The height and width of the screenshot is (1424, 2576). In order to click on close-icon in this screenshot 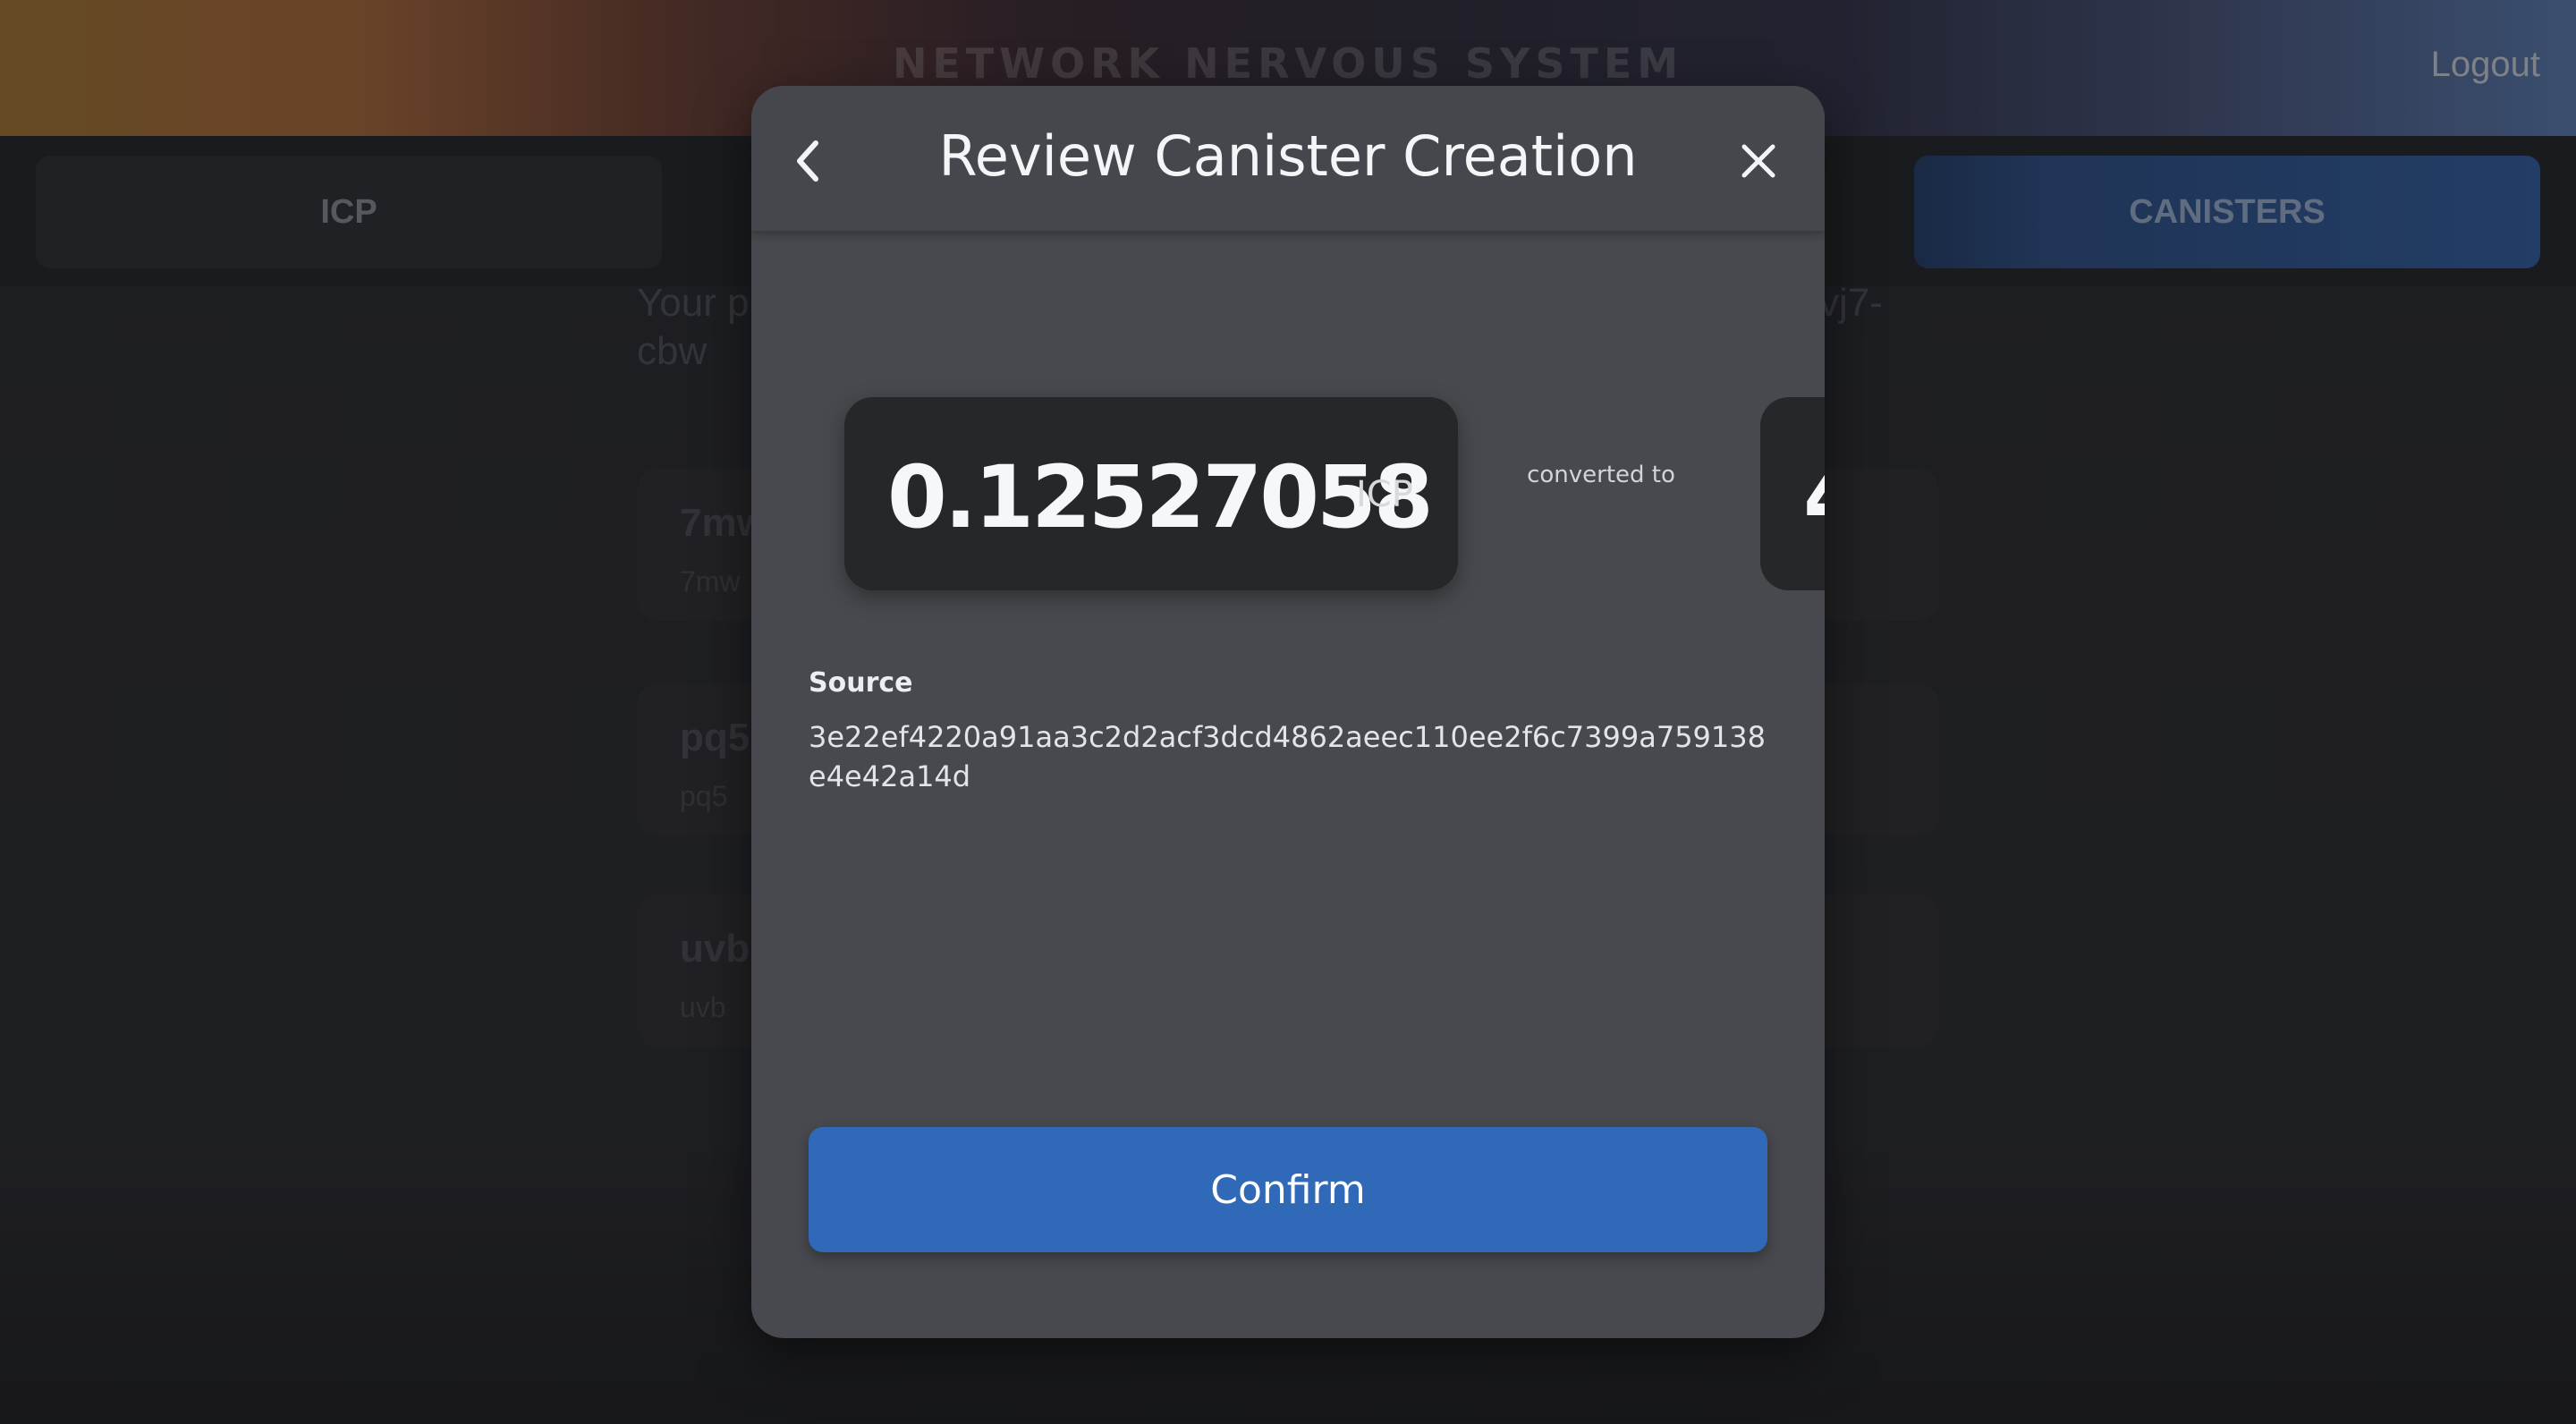, I will do `click(1758, 161)`.